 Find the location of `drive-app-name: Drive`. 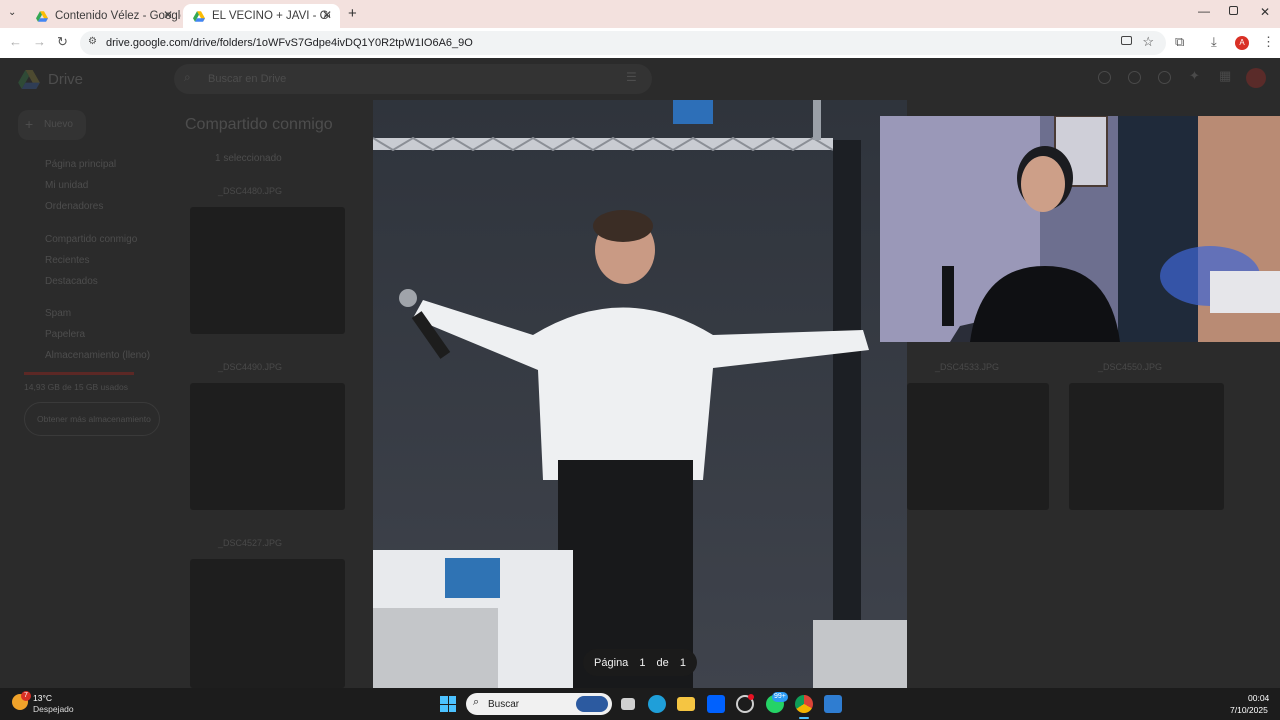

drive-app-name: Drive is located at coordinates (66, 79).